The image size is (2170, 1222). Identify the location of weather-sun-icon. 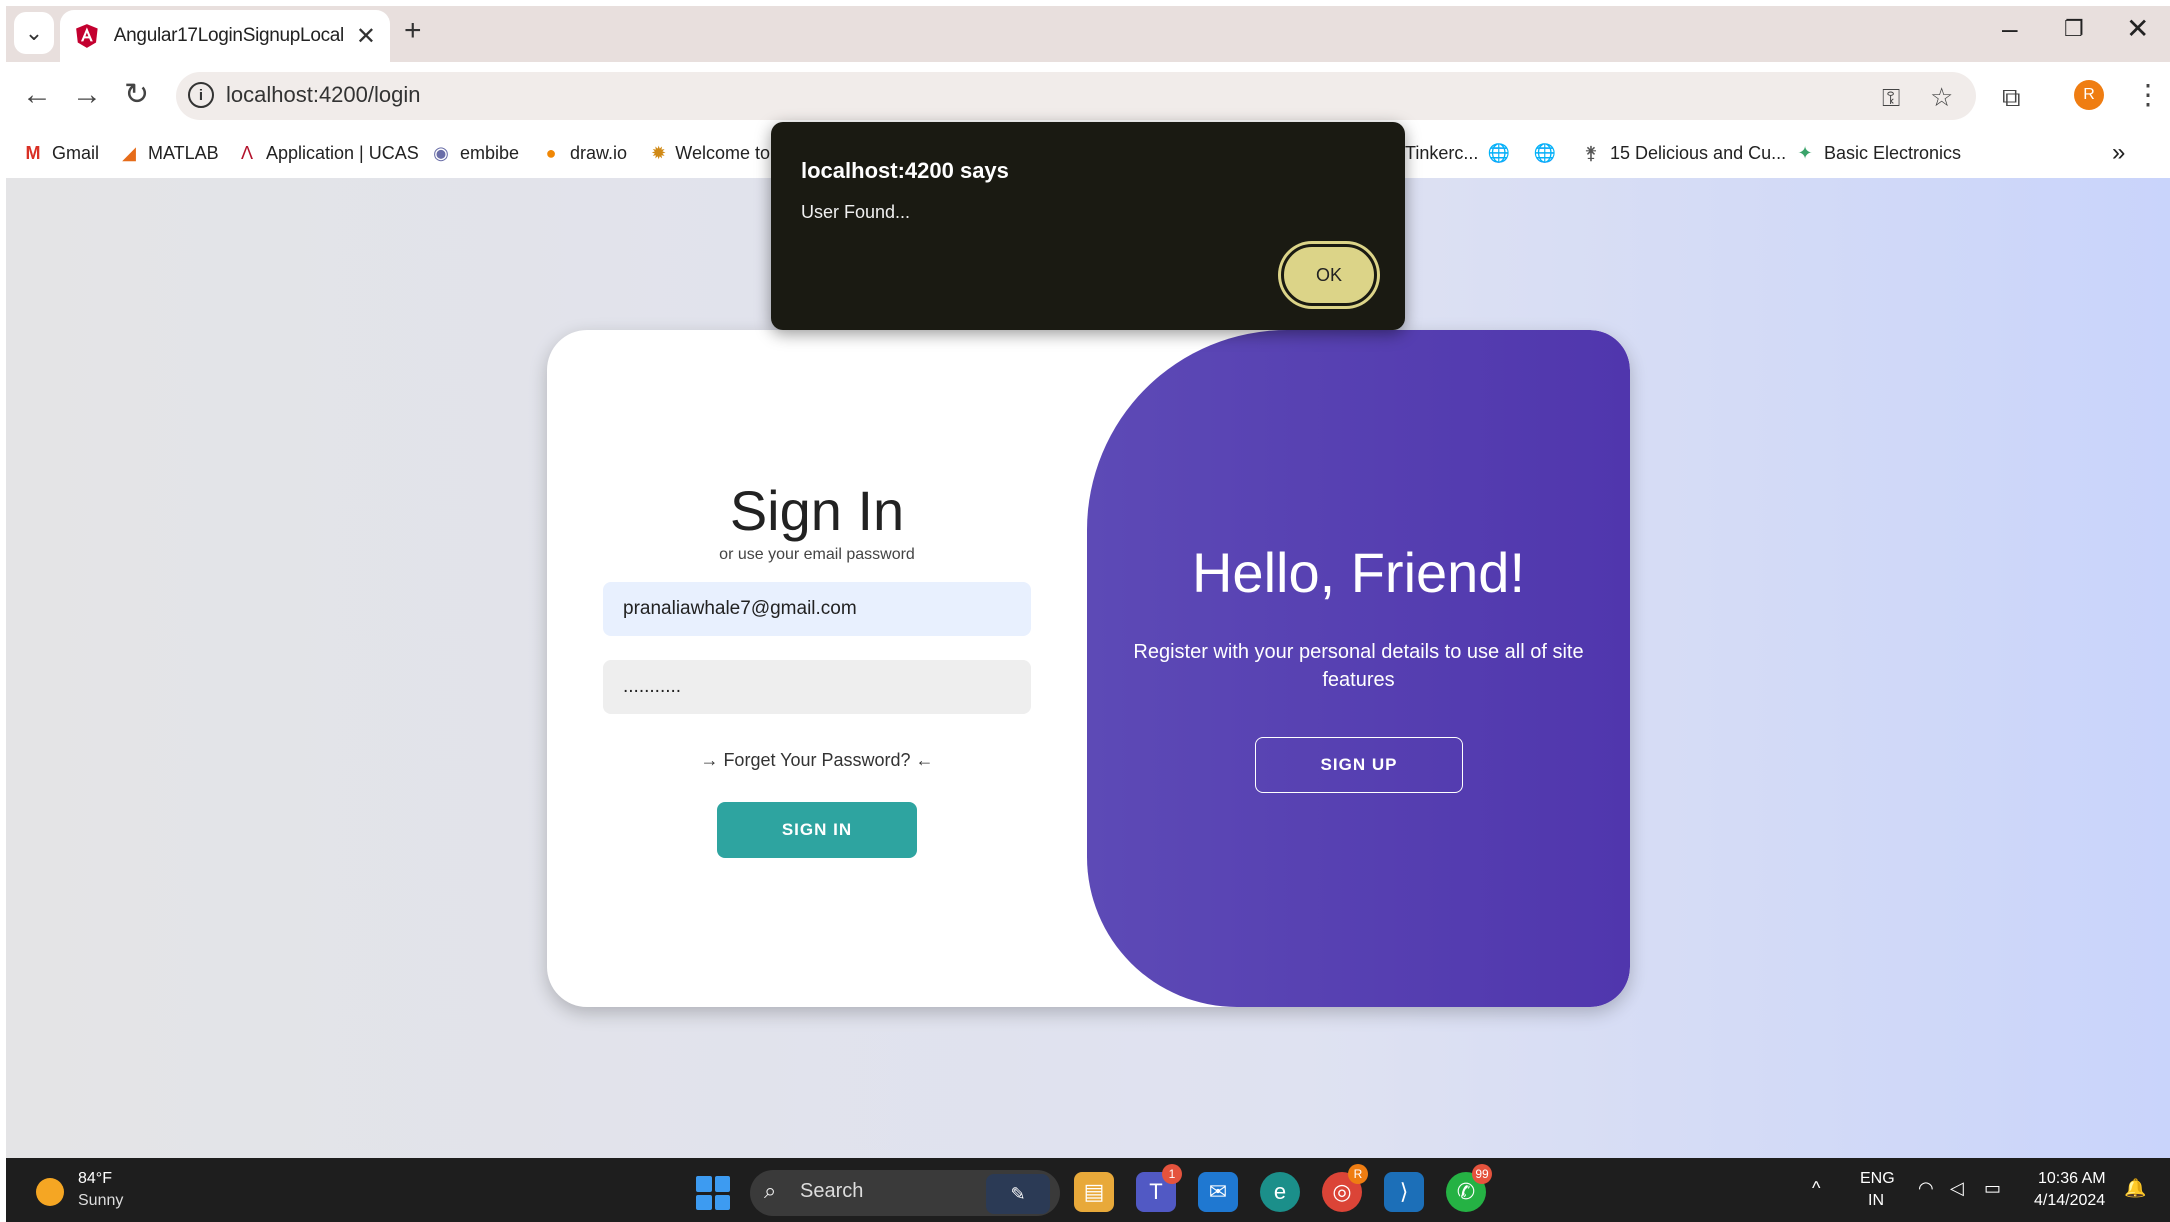
(50, 1192).